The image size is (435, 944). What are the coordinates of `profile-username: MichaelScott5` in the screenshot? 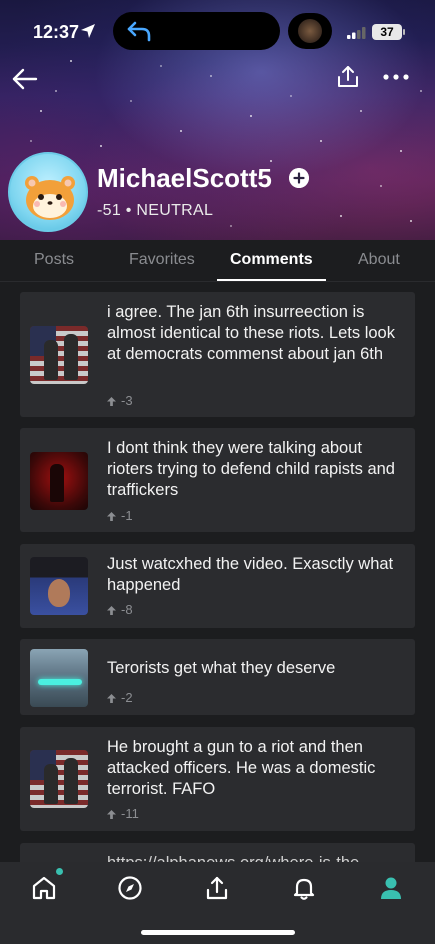 It's located at (184, 178).